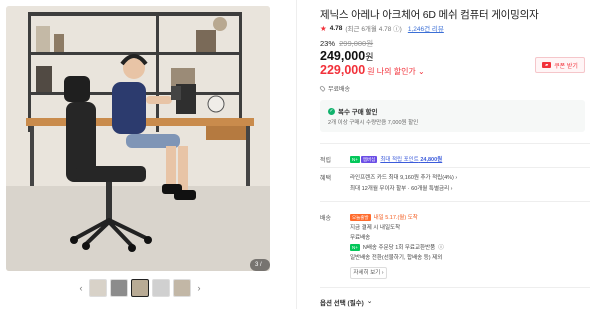 The width and height of the screenshot is (600, 309). What do you see at coordinates (360, 238) in the screenshot?
I see `delivery-line-3: 무료배송` at bounding box center [360, 238].